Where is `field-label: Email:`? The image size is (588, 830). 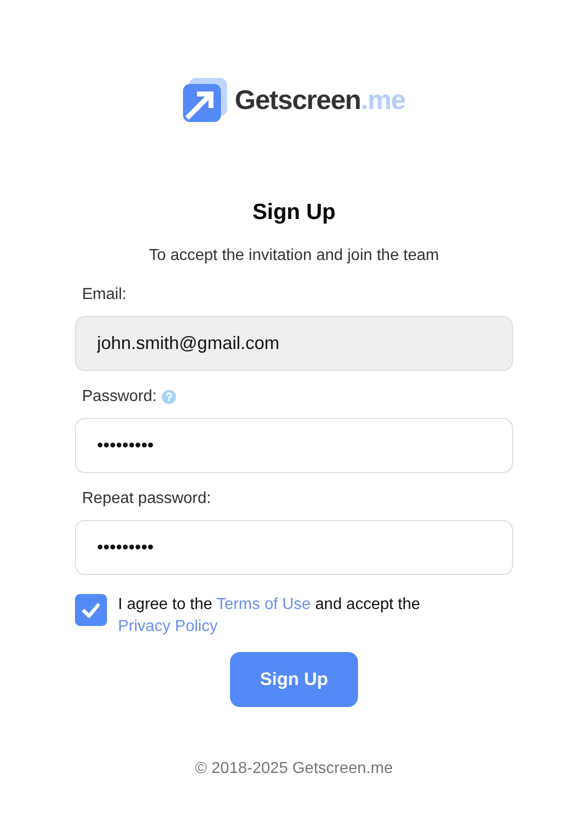 field-label: Email: is located at coordinates (104, 295).